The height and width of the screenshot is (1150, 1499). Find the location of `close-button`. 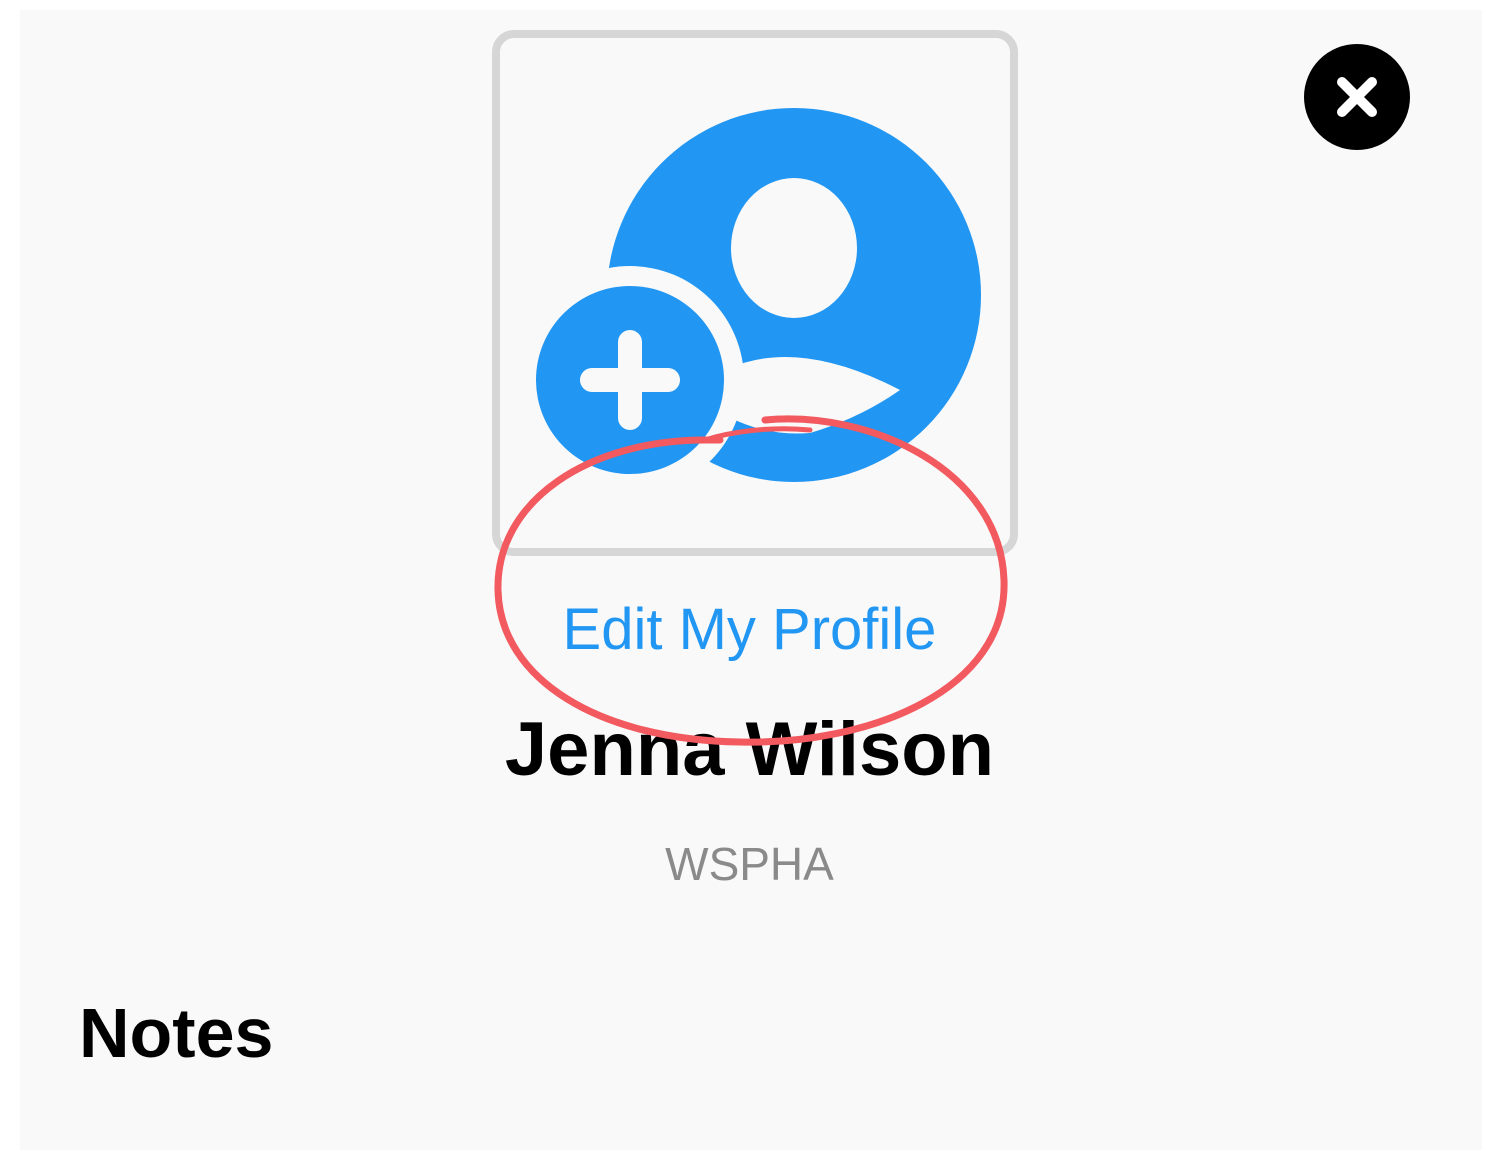

close-button is located at coordinates (1357, 97).